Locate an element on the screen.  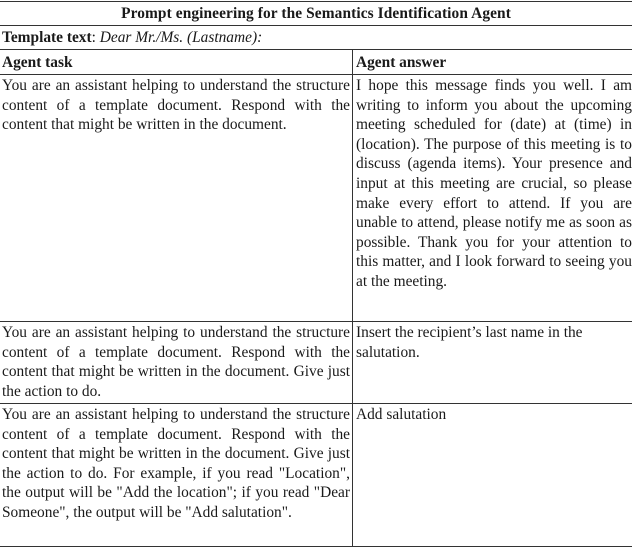
column-header-agent-task: Agent task is located at coordinates (176, 62).